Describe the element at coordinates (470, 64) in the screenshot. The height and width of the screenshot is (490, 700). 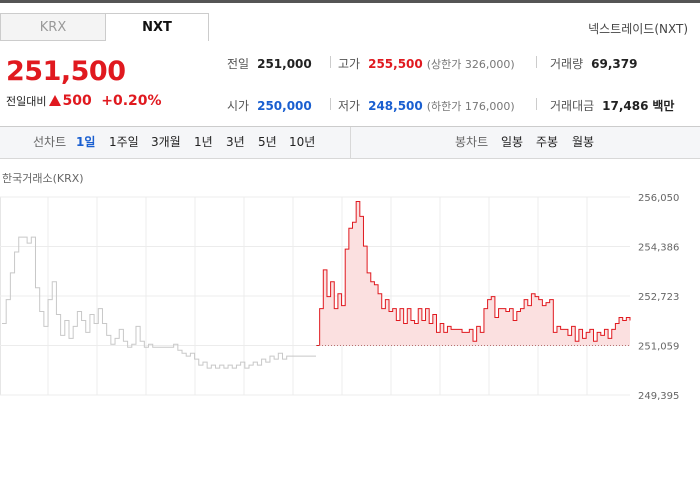
I see `upper-limit: (상한가 326,000)` at that location.